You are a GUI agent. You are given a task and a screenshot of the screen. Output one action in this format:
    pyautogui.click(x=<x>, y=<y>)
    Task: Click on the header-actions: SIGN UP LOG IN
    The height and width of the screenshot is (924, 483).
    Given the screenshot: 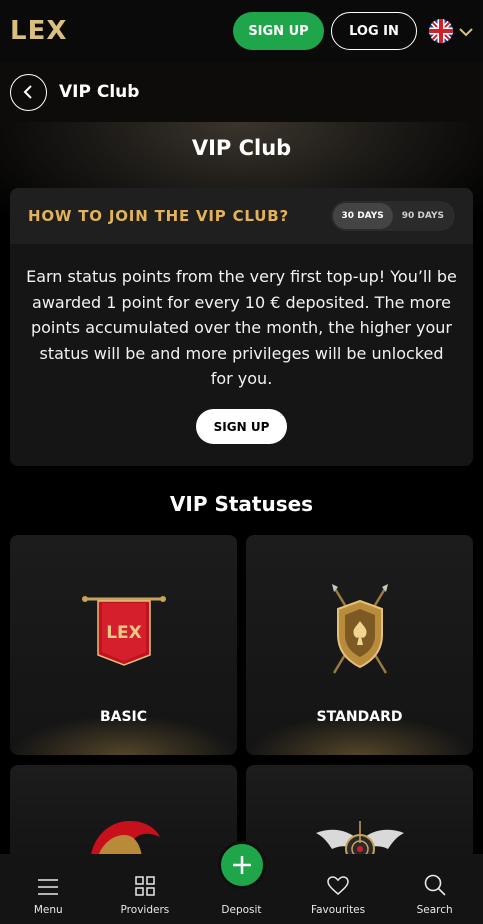 What is the action you would take?
    pyautogui.click(x=353, y=31)
    